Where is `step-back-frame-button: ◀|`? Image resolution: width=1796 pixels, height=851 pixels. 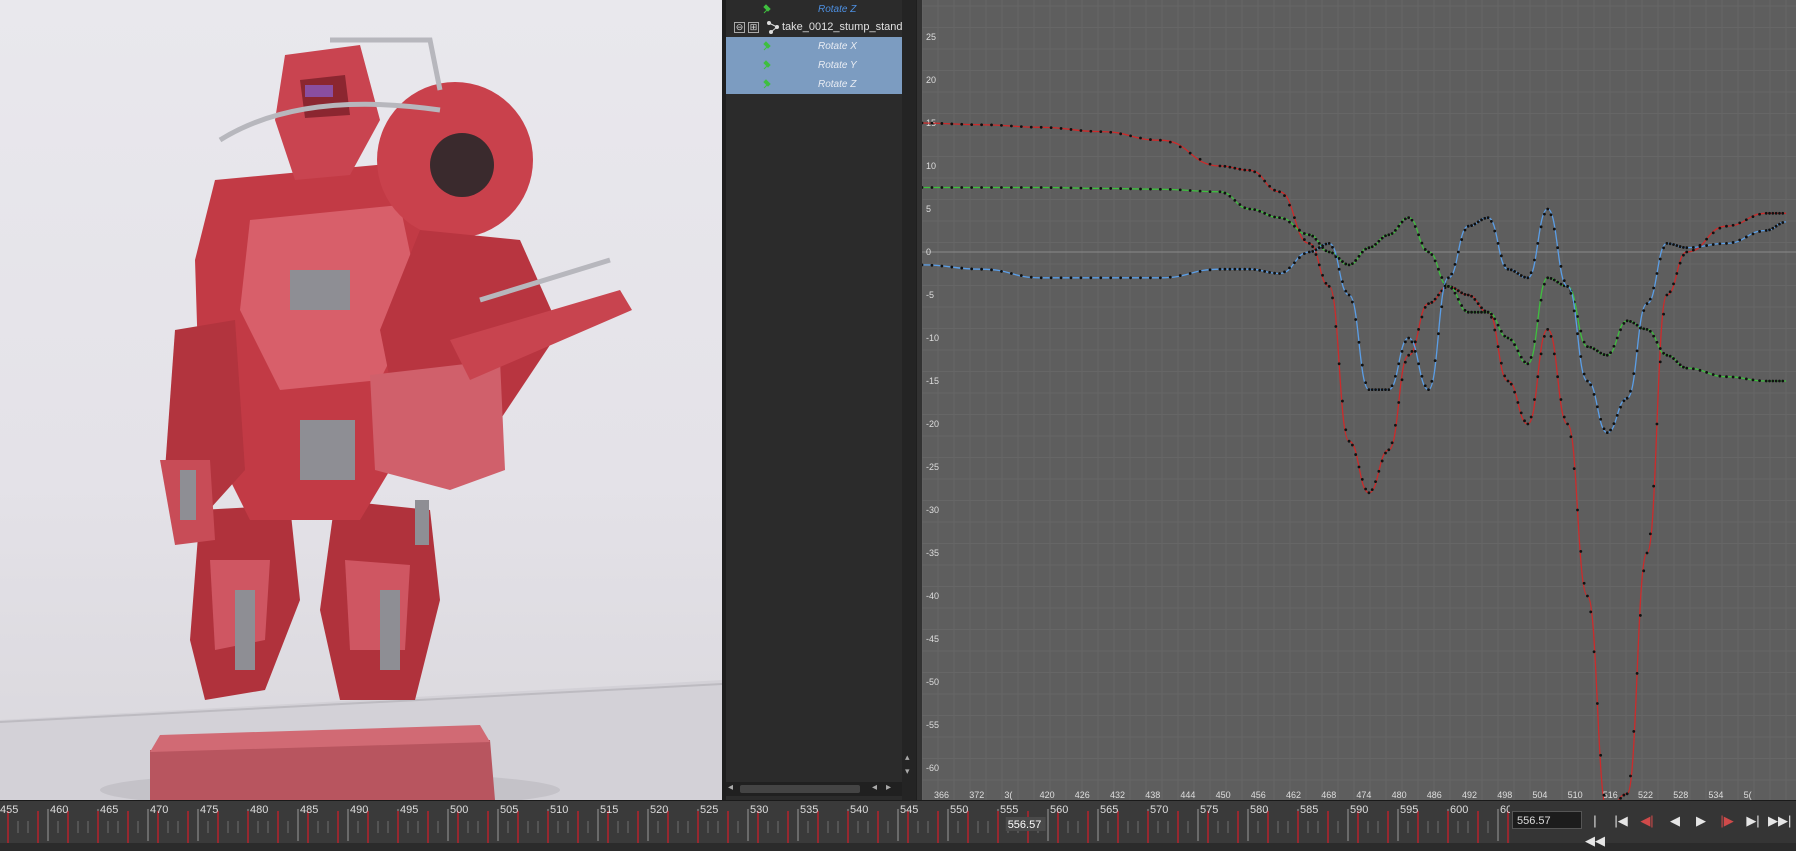
step-back-frame-button: ◀| is located at coordinates (1647, 821).